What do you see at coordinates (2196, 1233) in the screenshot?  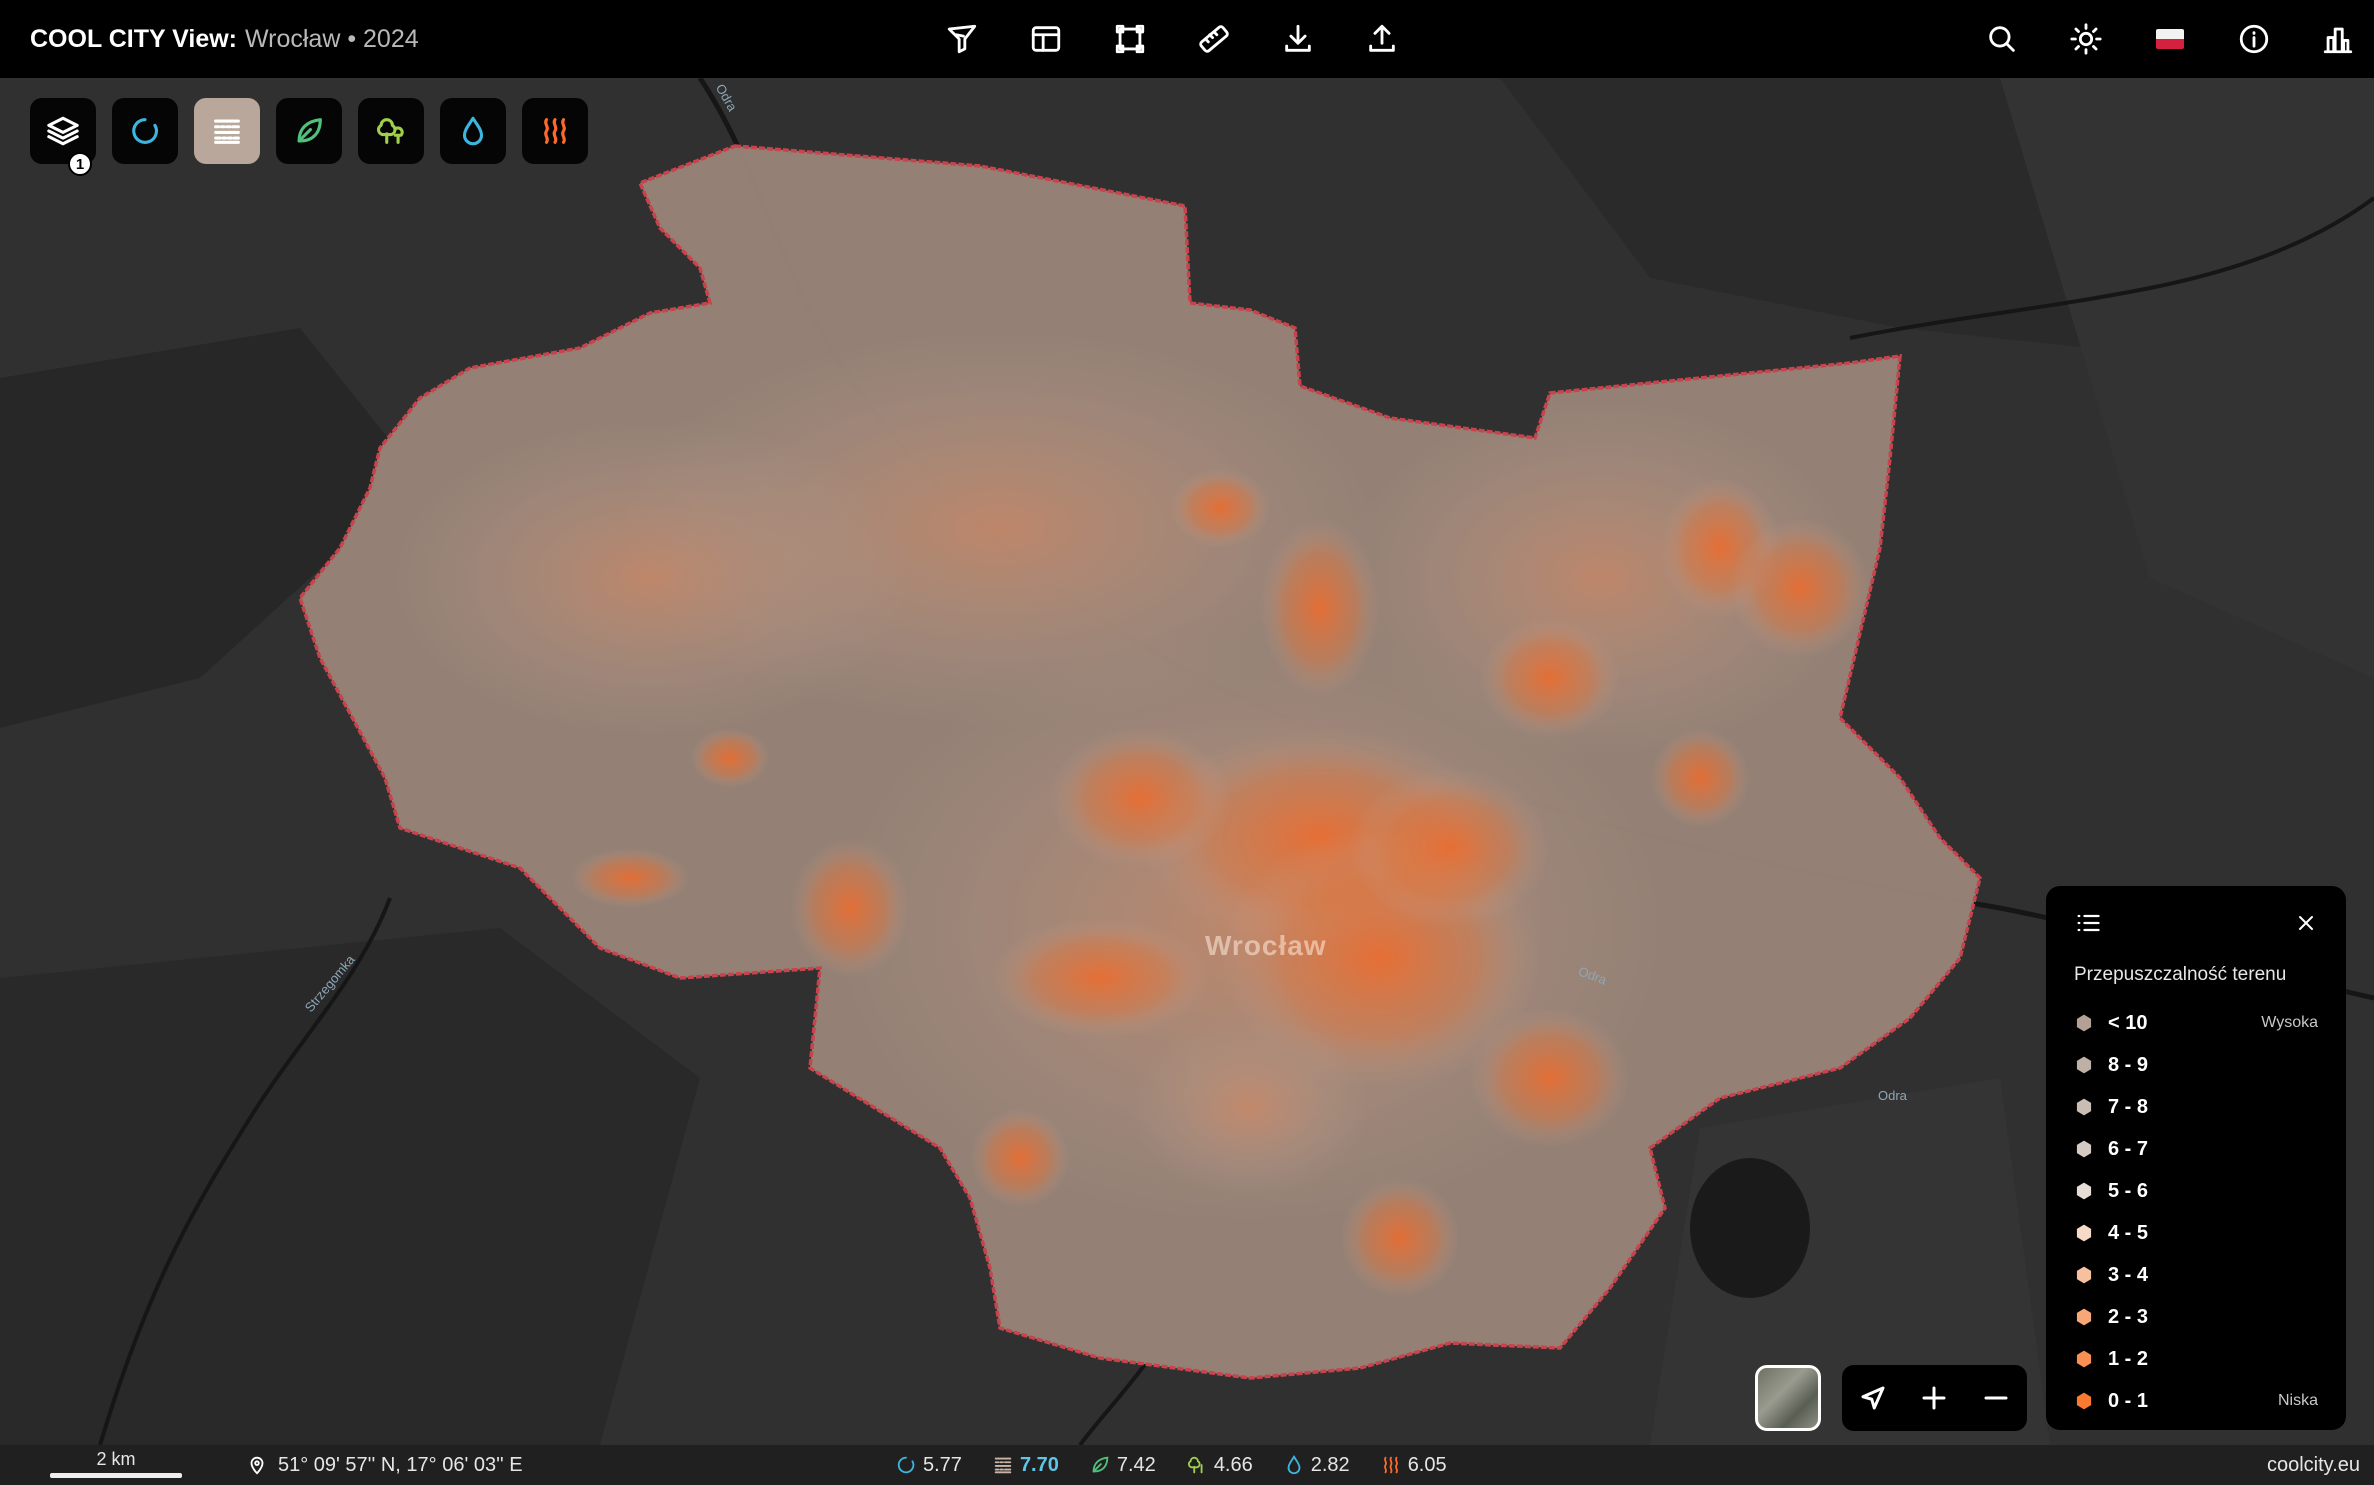 I see `legend-item: 4 - 5` at bounding box center [2196, 1233].